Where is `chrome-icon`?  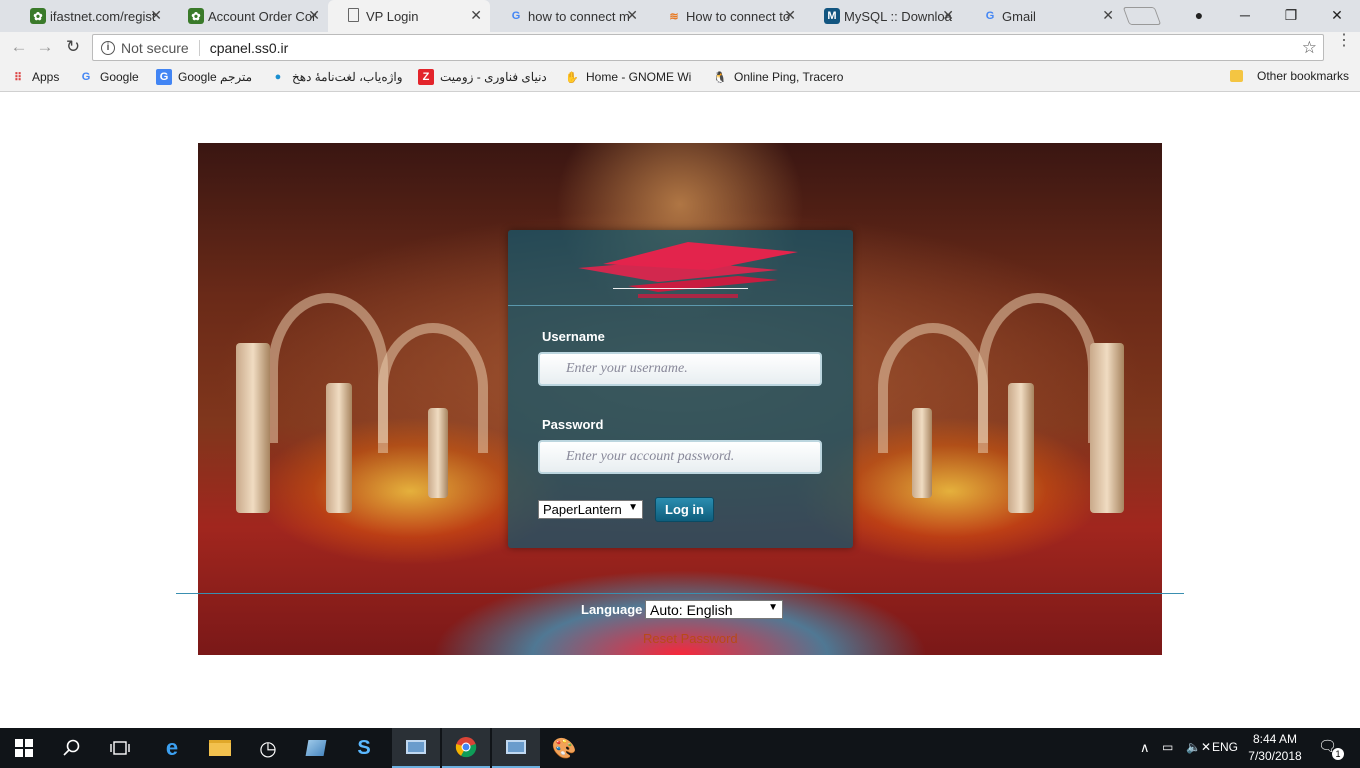 chrome-icon is located at coordinates (466, 748).